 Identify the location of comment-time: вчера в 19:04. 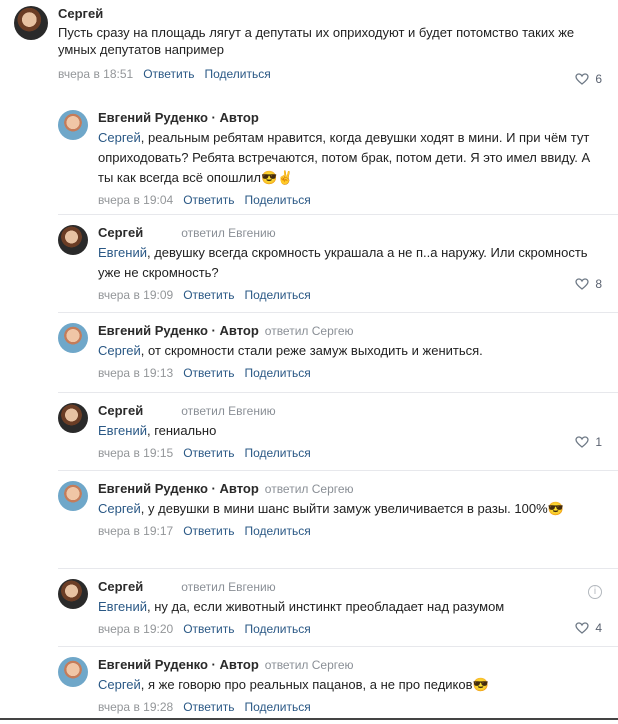
(135, 200).